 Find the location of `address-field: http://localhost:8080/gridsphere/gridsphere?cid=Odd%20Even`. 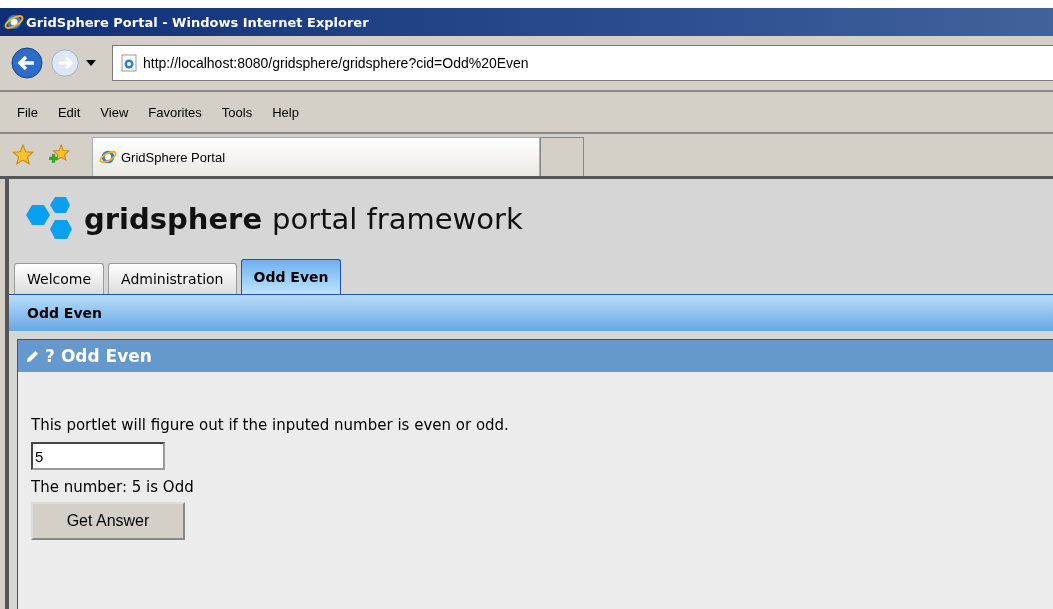

address-field: http://localhost:8080/gridsphere/gridsphere?cid=Odd%20Even is located at coordinates (582, 63).